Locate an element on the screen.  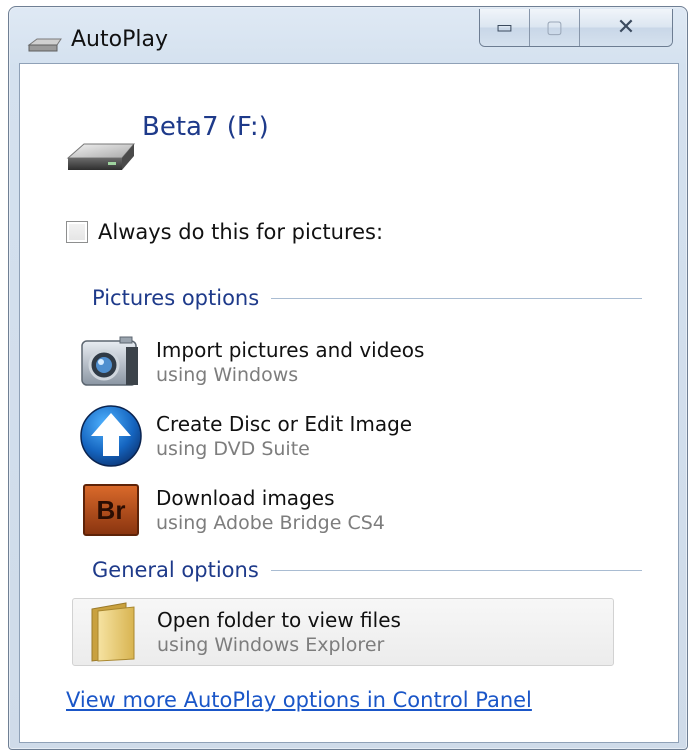
pictures-options-header: Pictures options is located at coordinates (367, 298).